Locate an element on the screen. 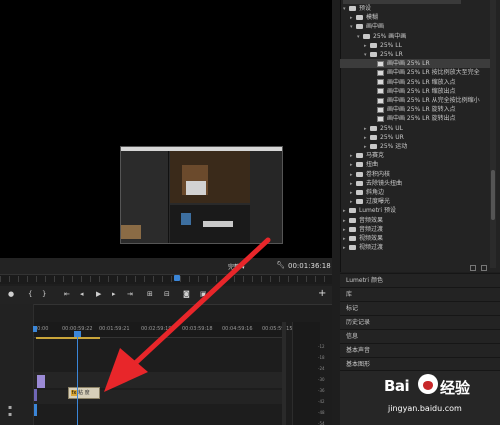 The image size is (500, 425). effects-tree-folder: ▾ 预设 is located at coordinates (357, 8).